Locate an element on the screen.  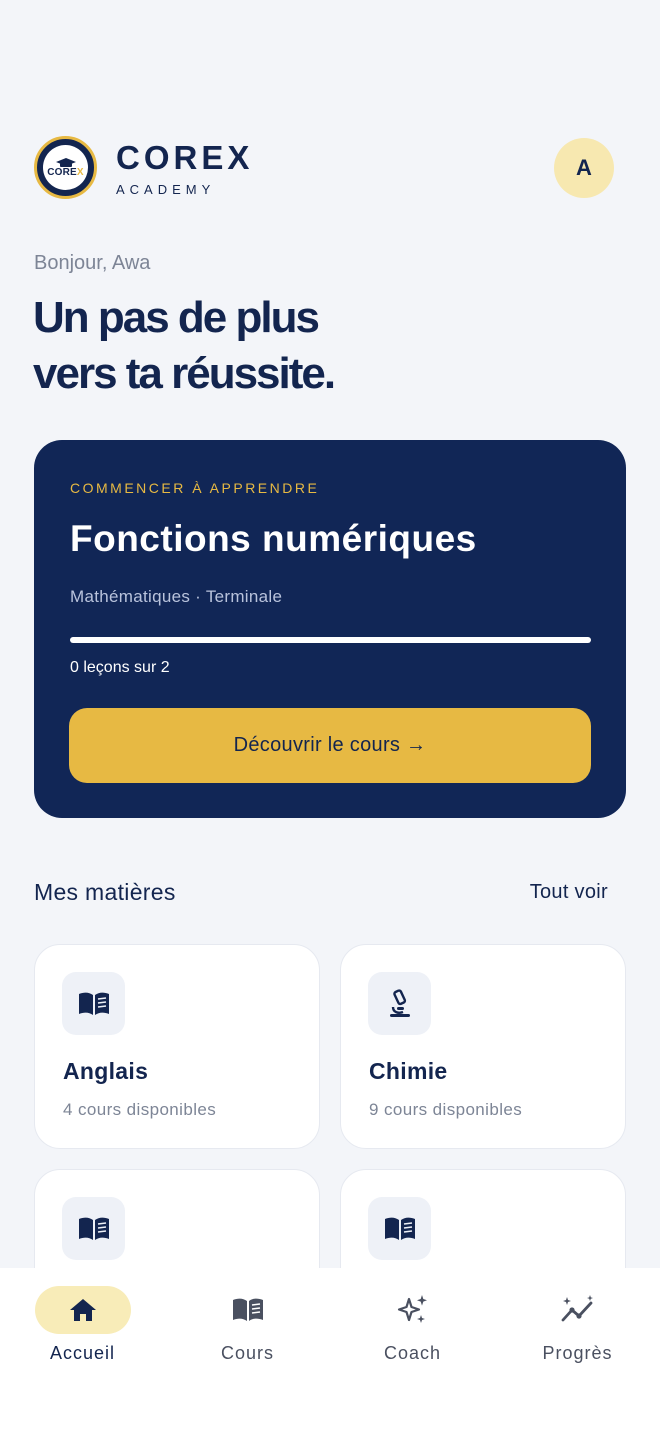
subjects-title: Mes matières is located at coordinates (105, 892).